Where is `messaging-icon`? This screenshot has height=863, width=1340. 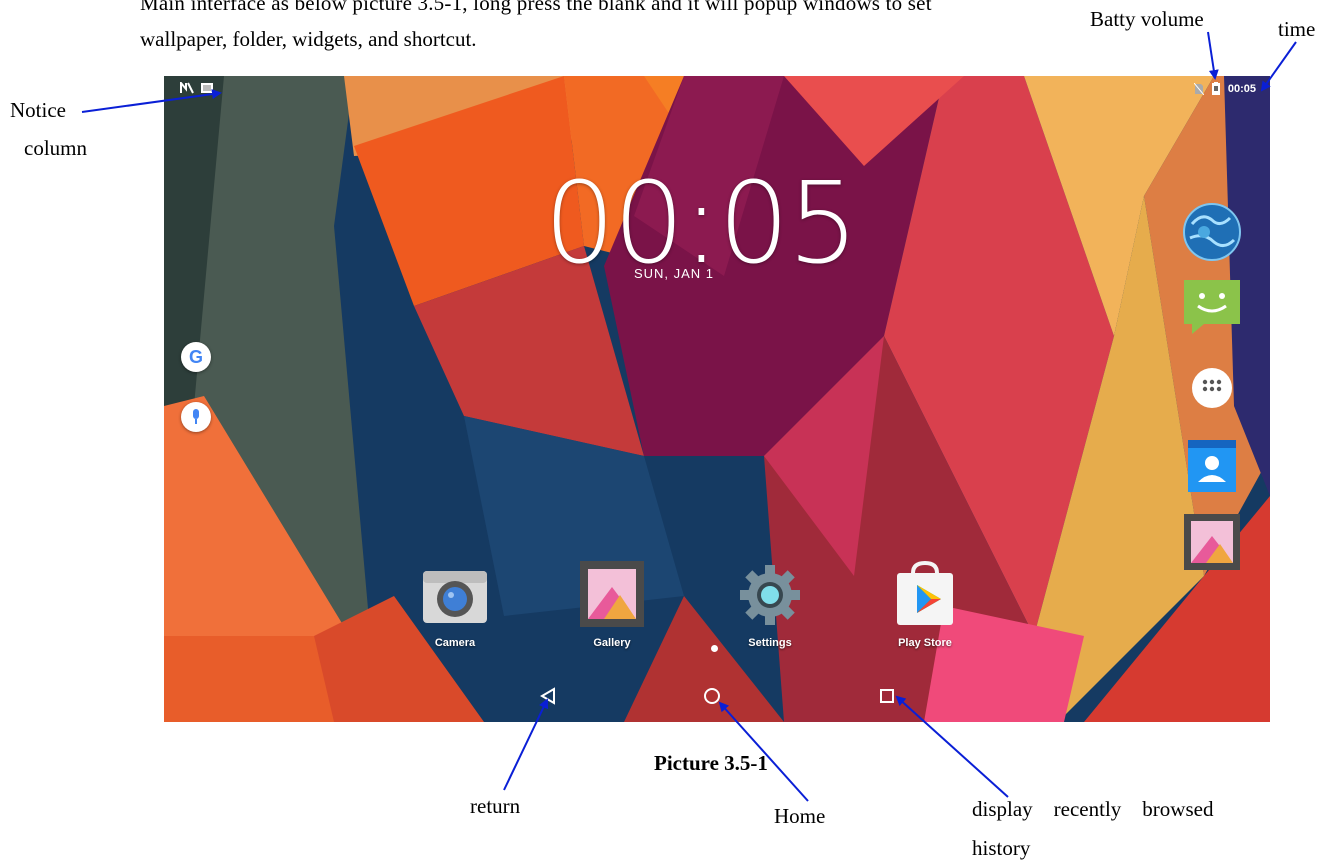 messaging-icon is located at coordinates (1212, 307).